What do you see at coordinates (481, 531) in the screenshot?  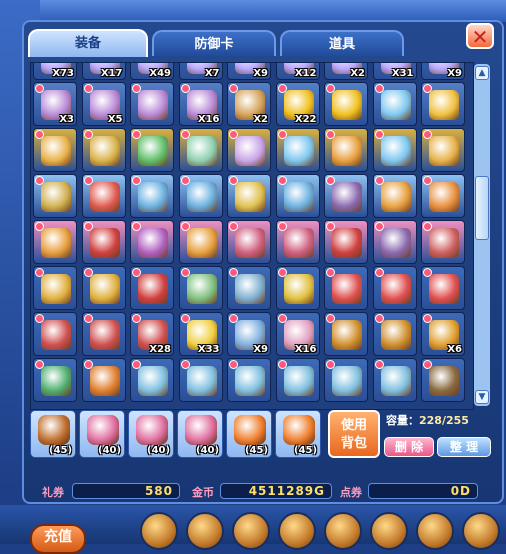 I see `toolbar-exit-icon` at bounding box center [481, 531].